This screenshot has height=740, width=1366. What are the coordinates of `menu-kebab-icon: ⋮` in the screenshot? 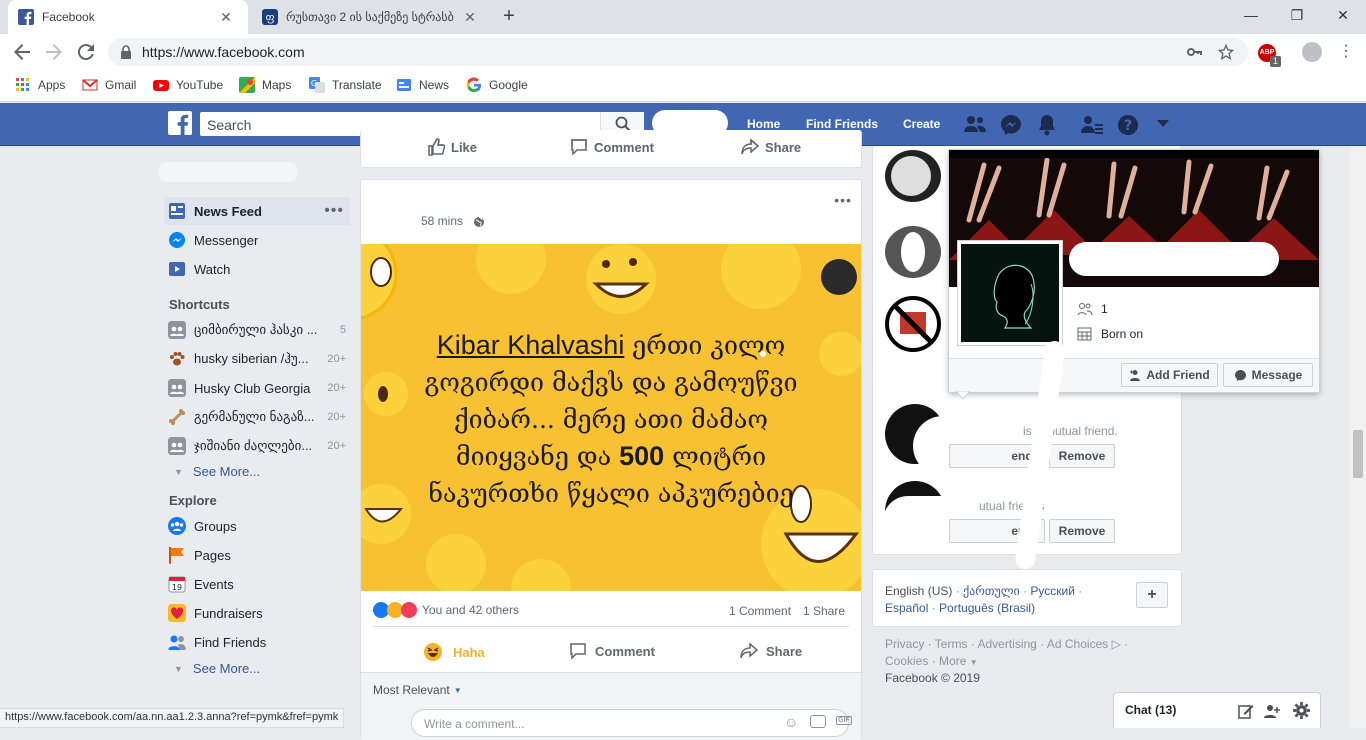 It's located at (1346, 52).